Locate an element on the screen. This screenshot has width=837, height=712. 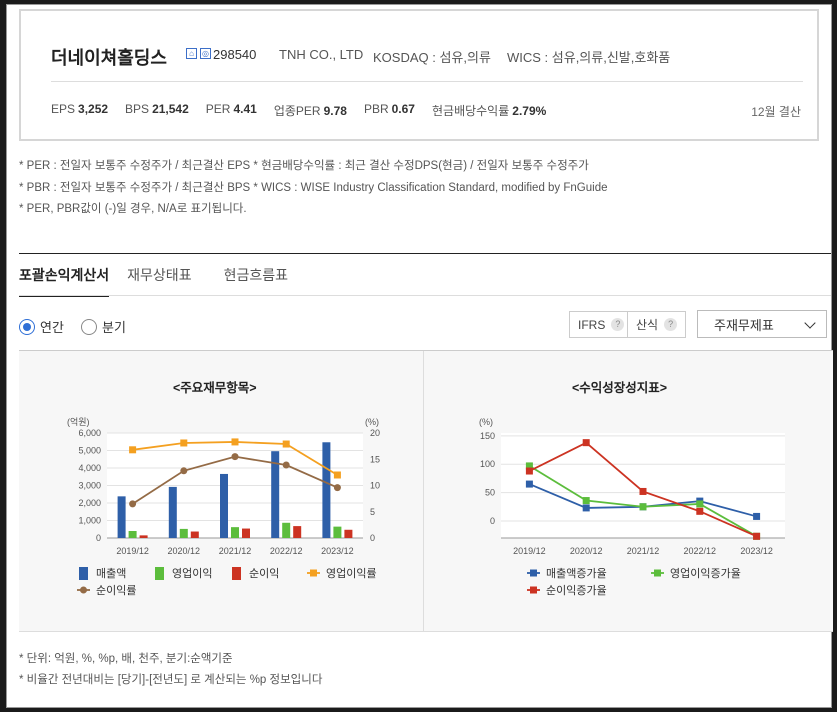
chevron-down-icon is located at coordinates (810, 323).